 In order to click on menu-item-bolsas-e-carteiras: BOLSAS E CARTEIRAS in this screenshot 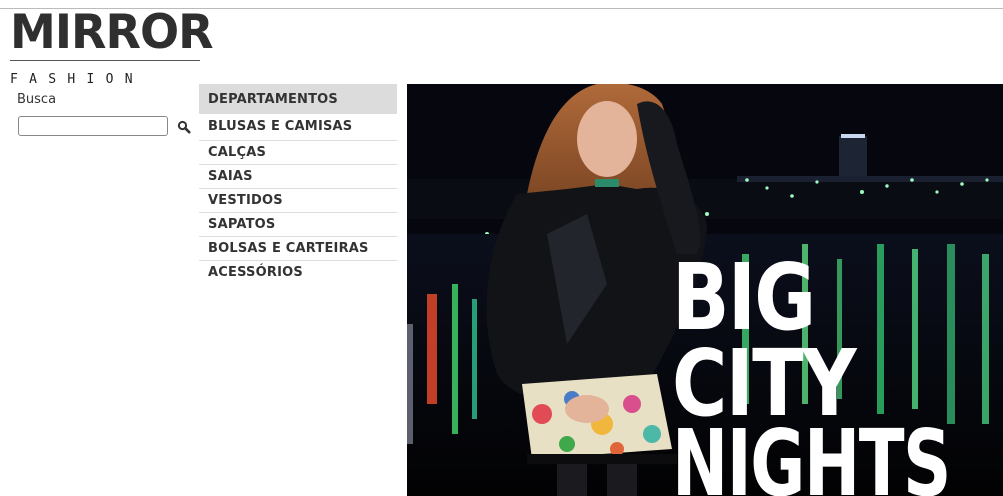, I will do `click(298, 249)`.